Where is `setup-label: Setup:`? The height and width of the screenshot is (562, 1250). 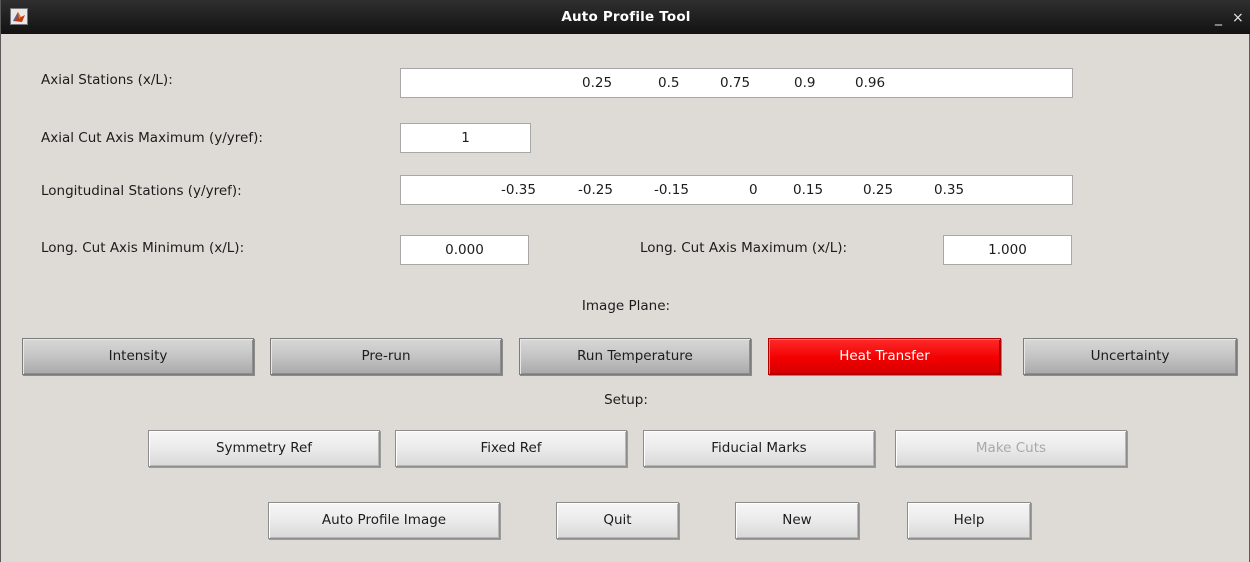
setup-label: Setup: is located at coordinates (626, 400).